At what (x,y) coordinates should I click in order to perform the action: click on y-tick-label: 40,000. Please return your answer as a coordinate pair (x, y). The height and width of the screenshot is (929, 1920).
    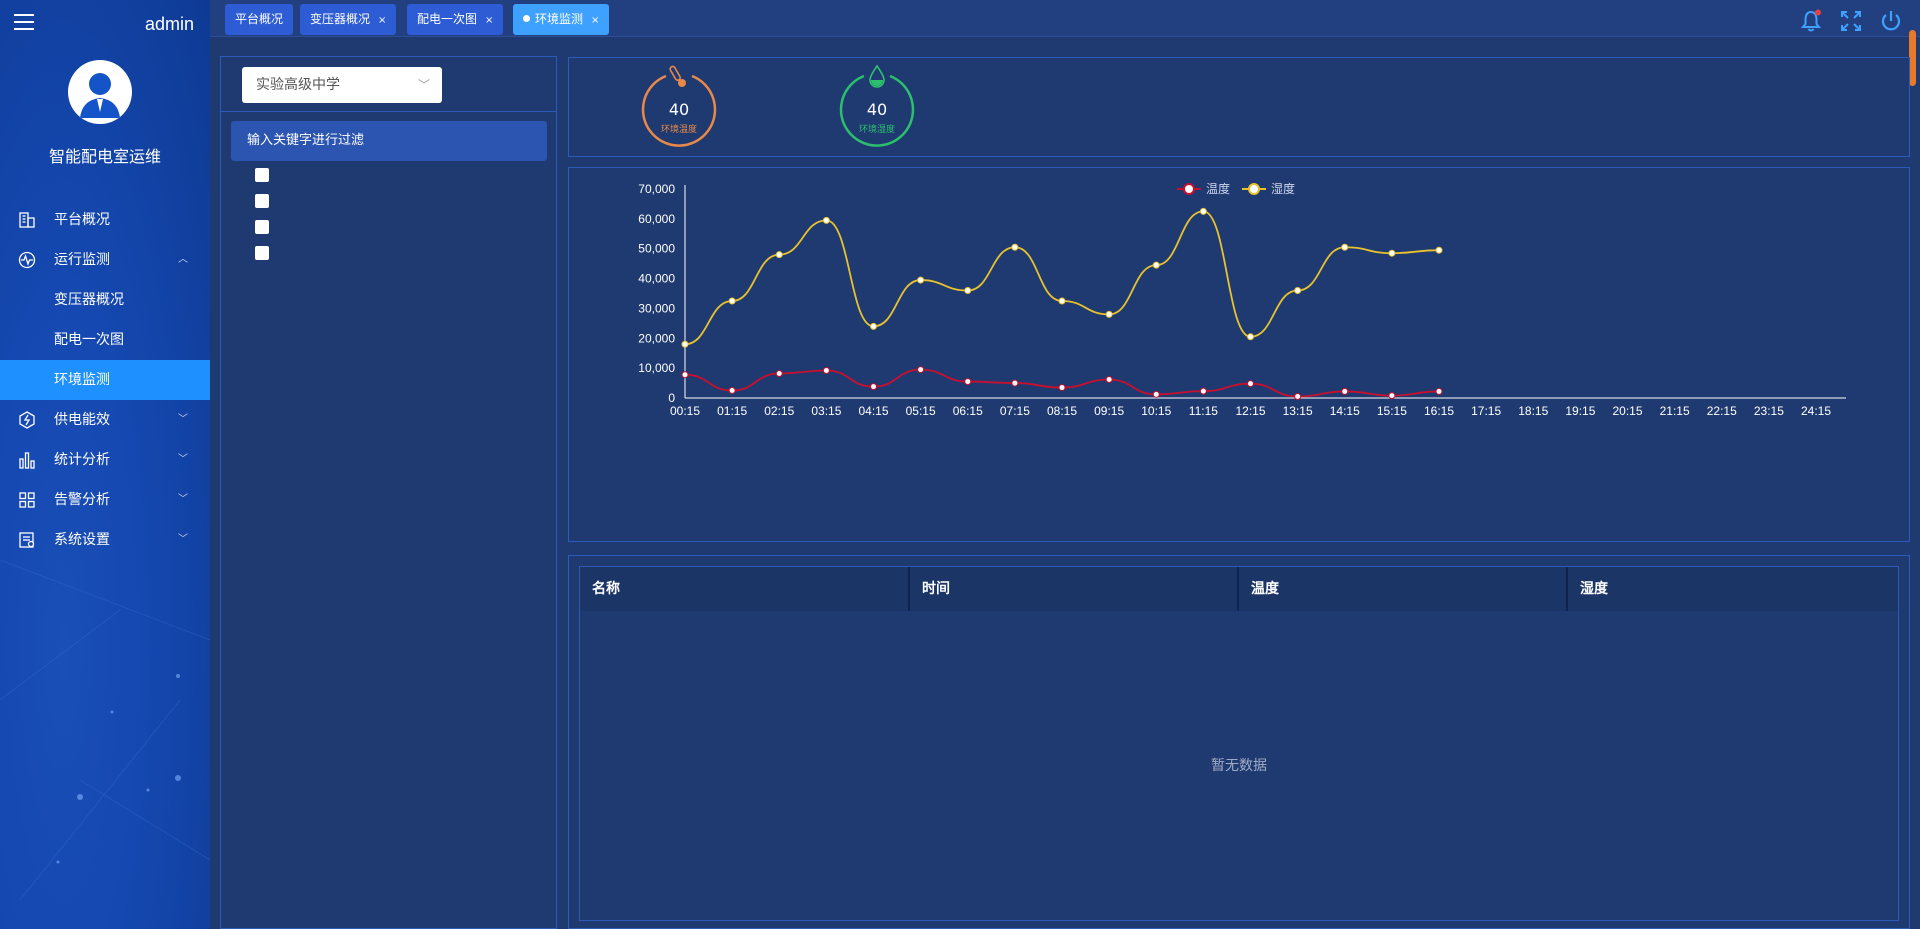
    Looking at the image, I should click on (656, 279).